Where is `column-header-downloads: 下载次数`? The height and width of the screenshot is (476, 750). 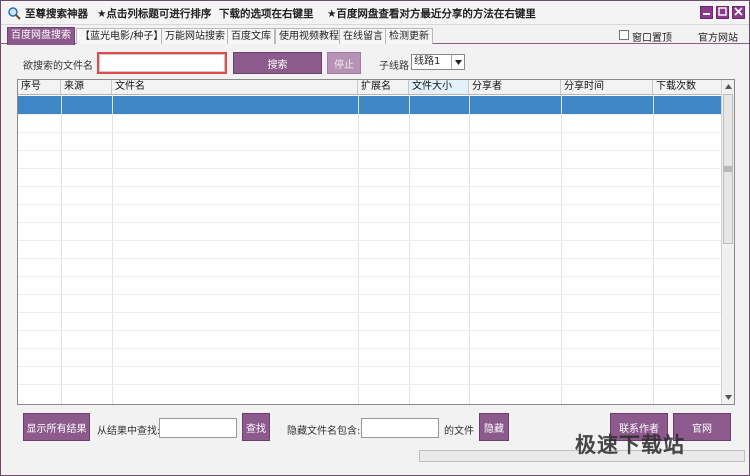
column-header-downloads: 下载次数 is located at coordinates (687, 87).